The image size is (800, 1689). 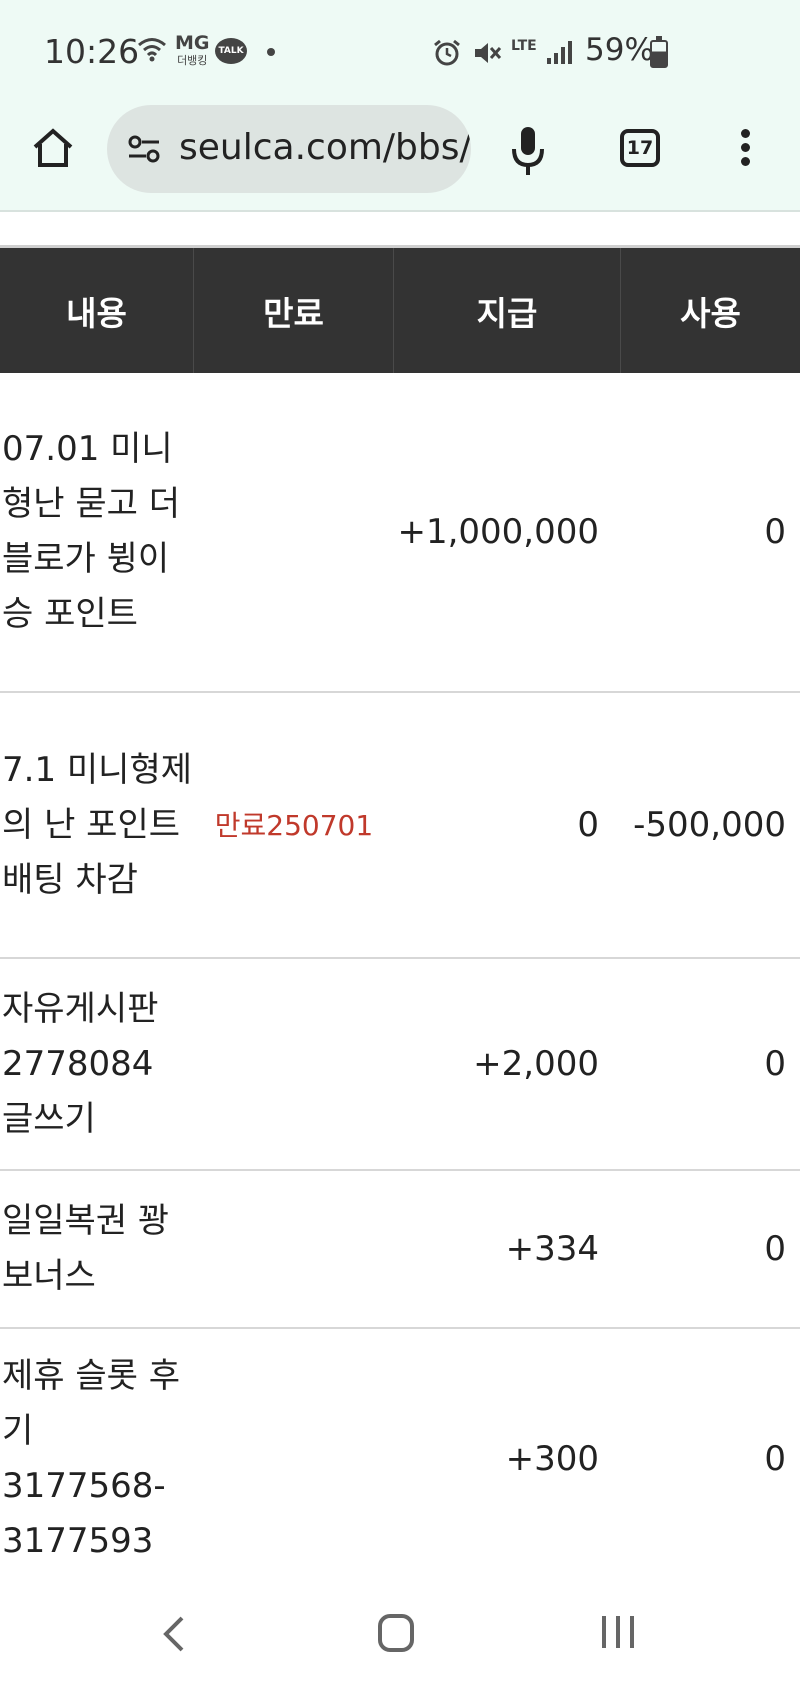 I want to click on status-bar: 10:26 MG 더뱅킹 TALK LTE 59%, so click(x=400, y=52).